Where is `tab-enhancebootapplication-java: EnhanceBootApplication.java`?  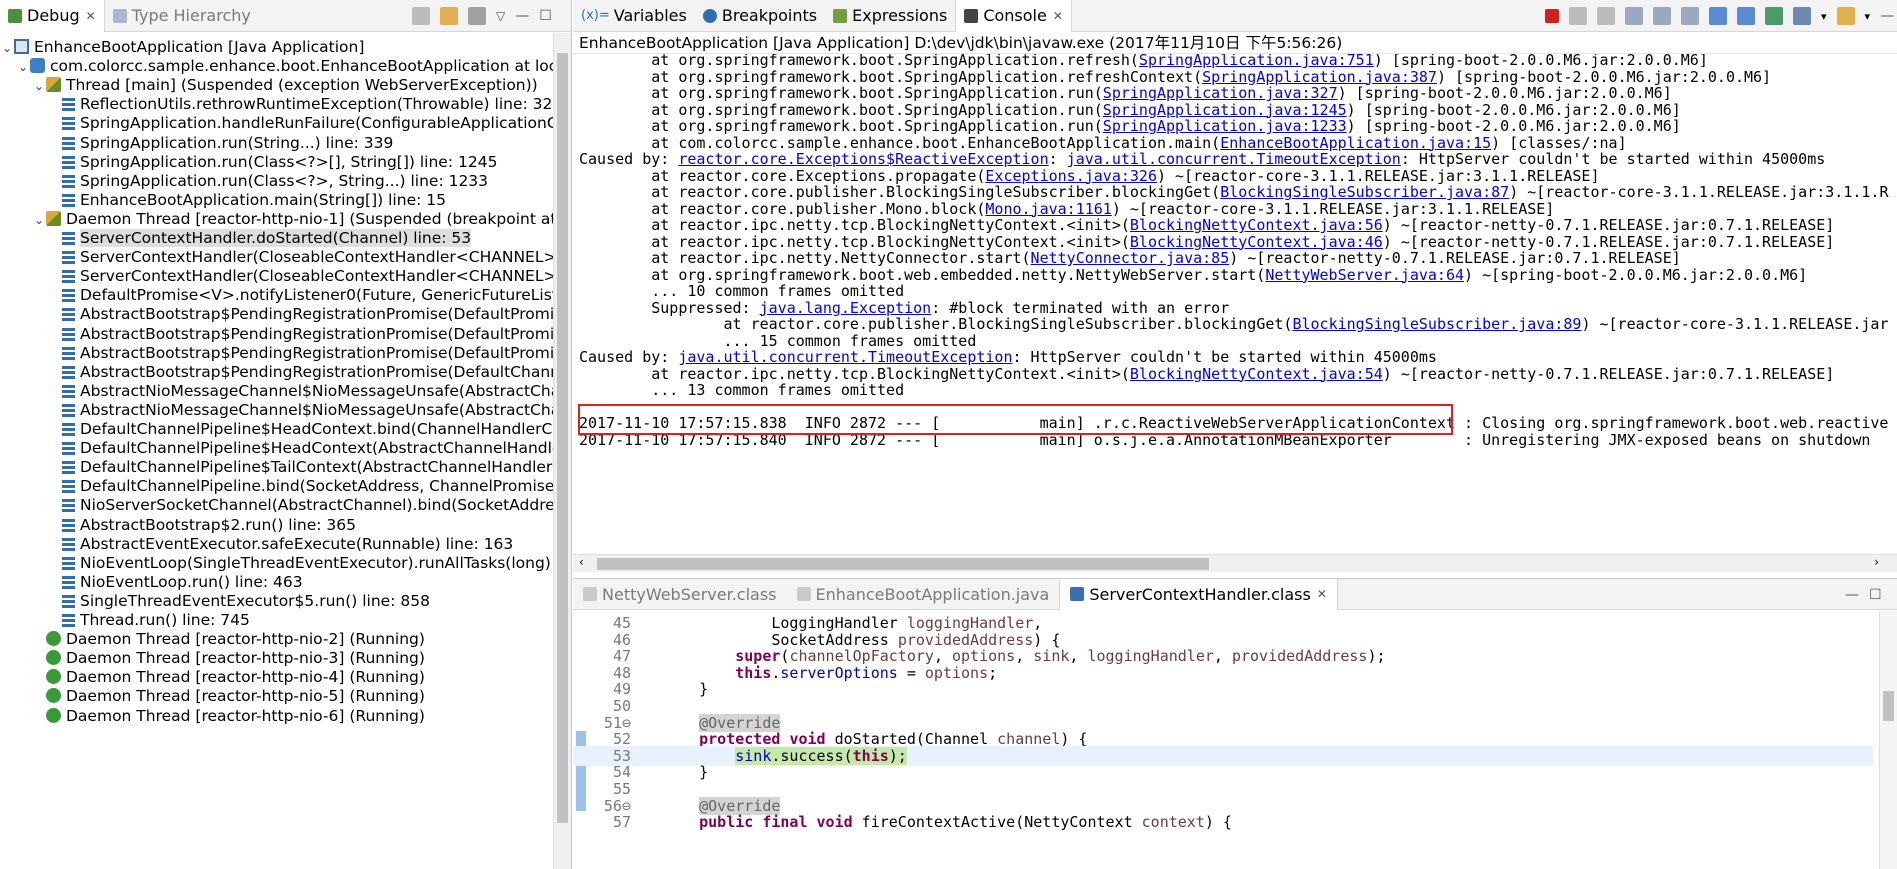
tab-enhancebootapplication-java: EnhanceBootApplication.java is located at coordinates (923, 594).